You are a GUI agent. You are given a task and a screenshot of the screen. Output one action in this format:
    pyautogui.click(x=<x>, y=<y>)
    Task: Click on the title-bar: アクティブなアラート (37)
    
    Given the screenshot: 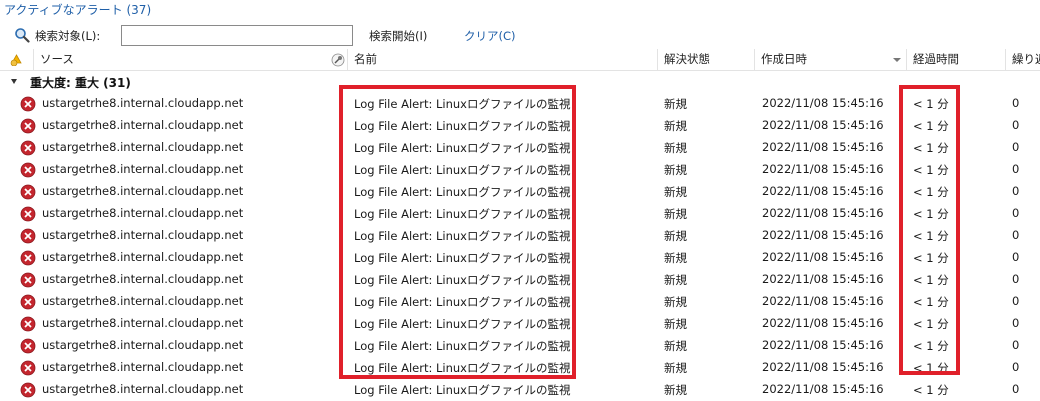 What is the action you would take?
    pyautogui.click(x=520, y=10)
    